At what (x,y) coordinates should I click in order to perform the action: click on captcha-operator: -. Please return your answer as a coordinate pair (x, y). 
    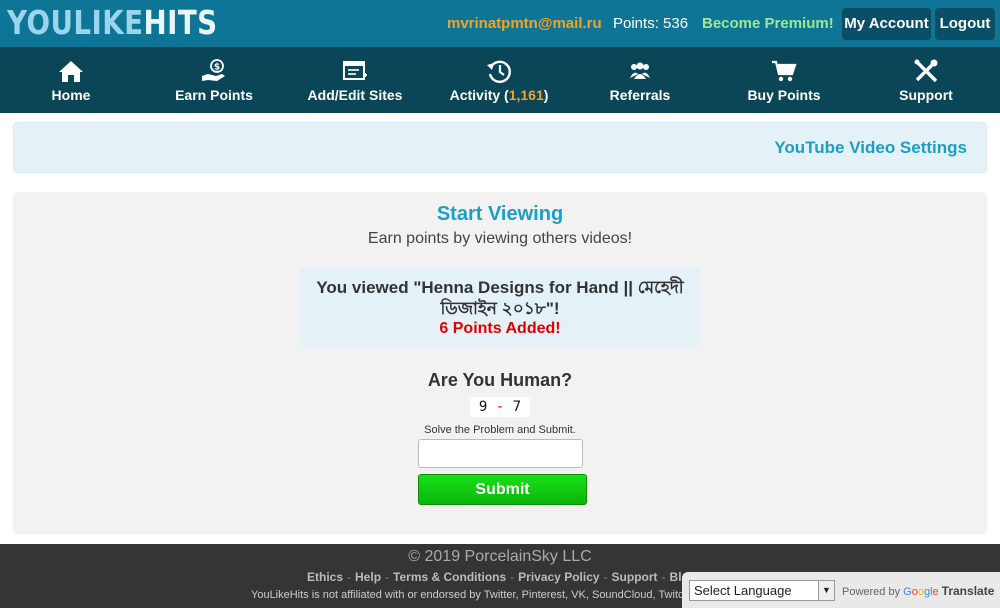
    Looking at the image, I should click on (500, 407).